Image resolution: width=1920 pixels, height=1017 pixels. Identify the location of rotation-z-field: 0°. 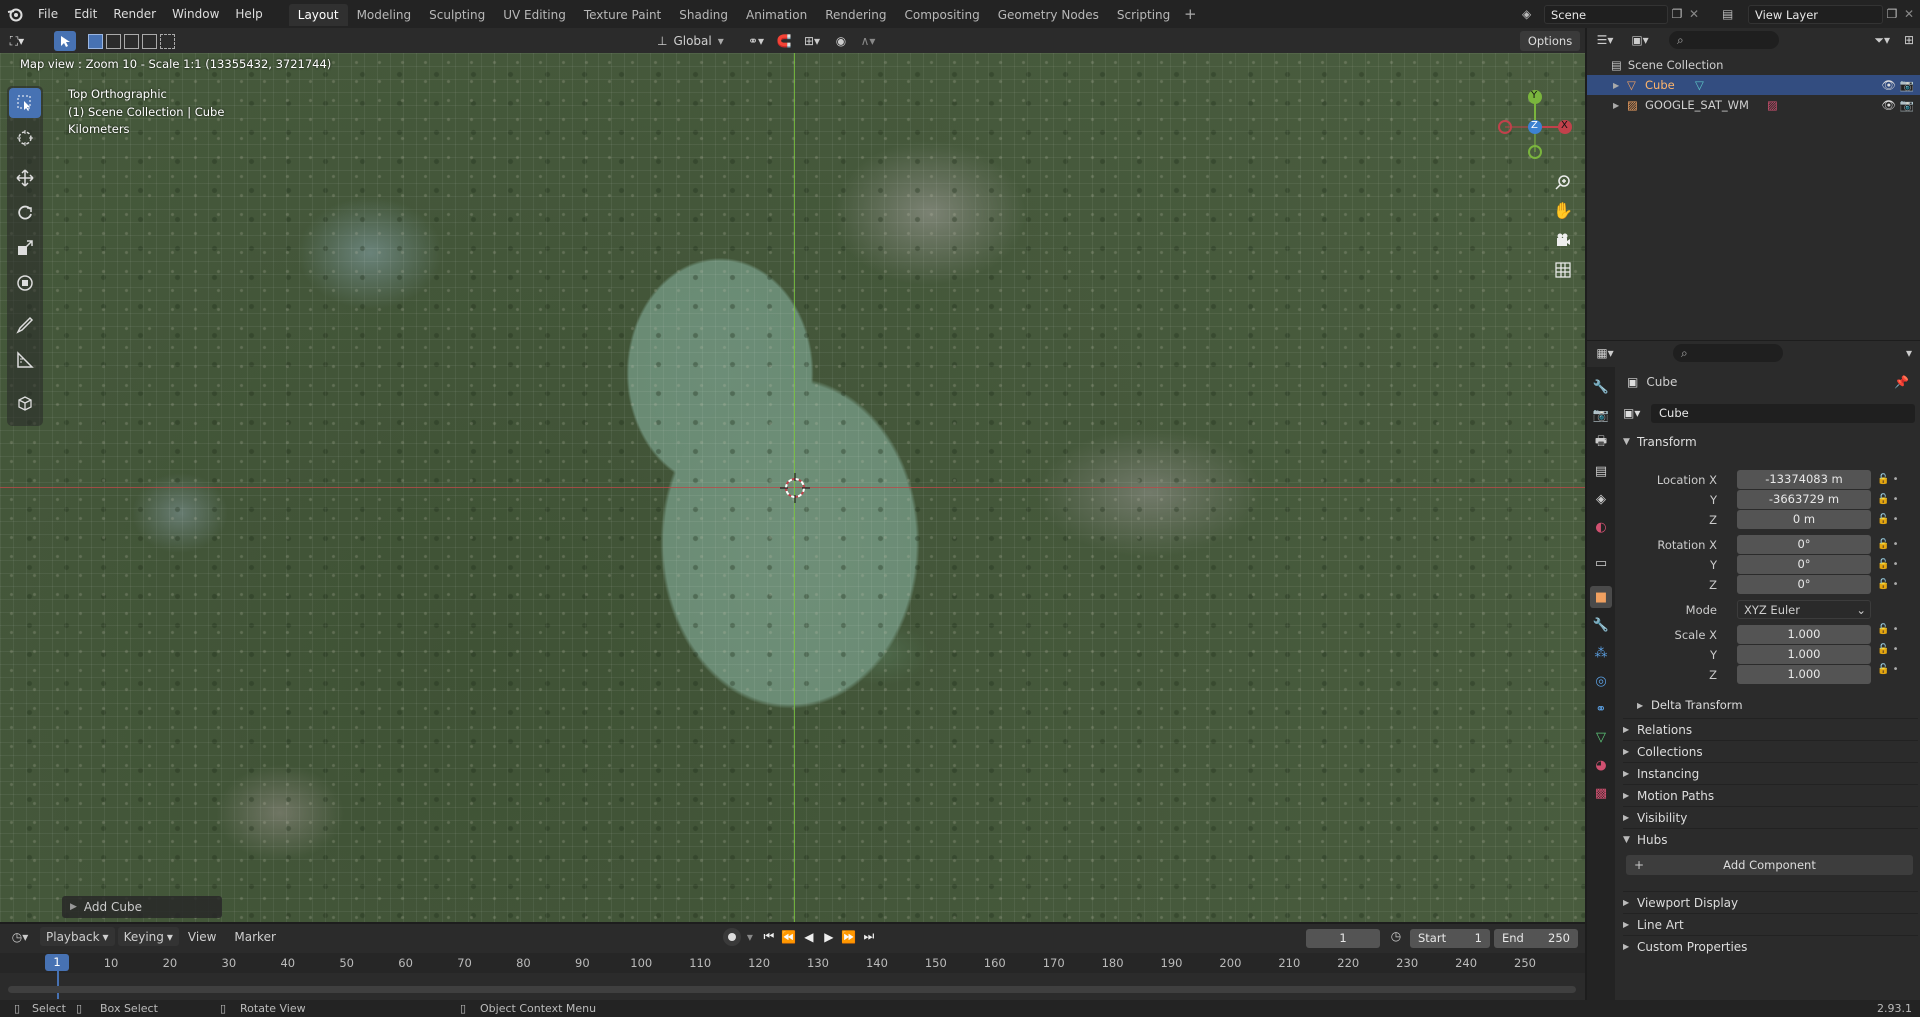
(1804, 584).